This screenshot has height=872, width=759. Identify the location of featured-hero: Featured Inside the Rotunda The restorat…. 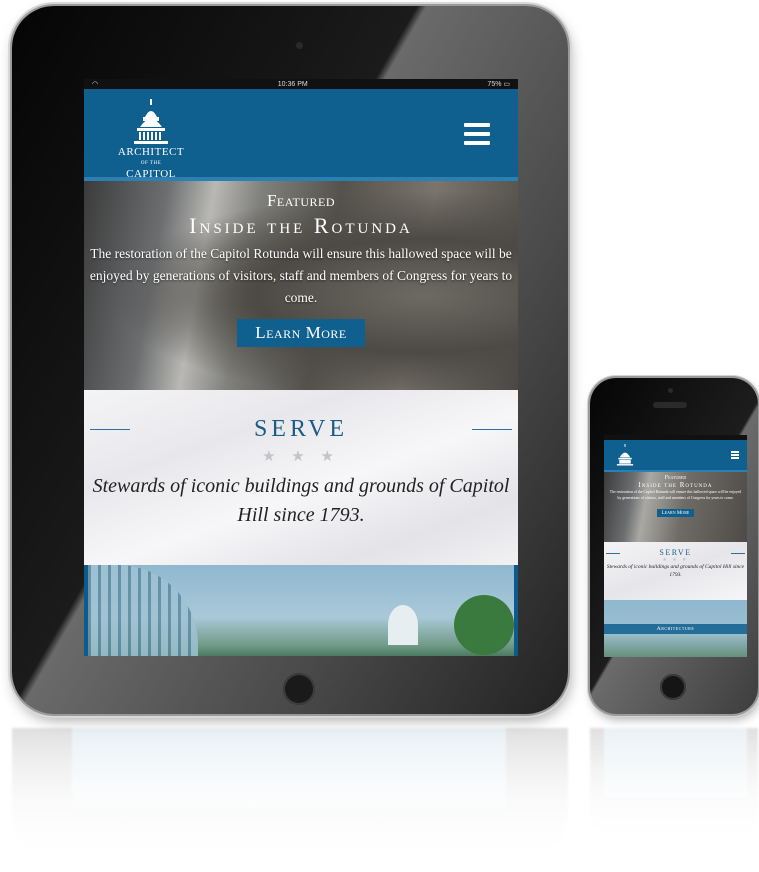
(301, 285).